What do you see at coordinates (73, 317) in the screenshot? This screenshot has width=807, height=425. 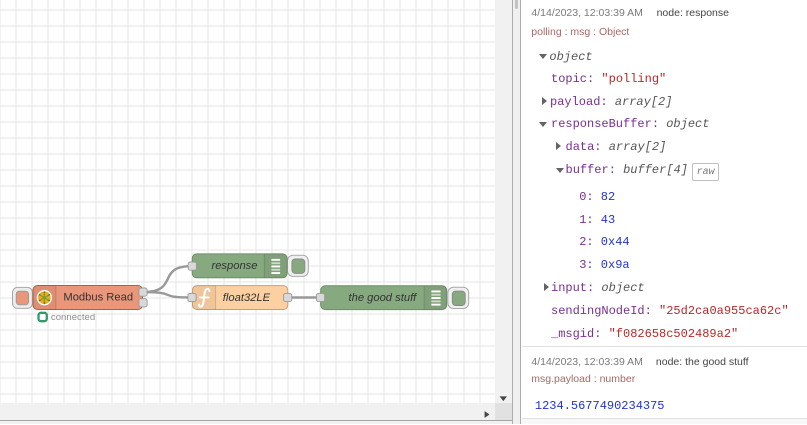 I see `svg-text: connected` at bounding box center [73, 317].